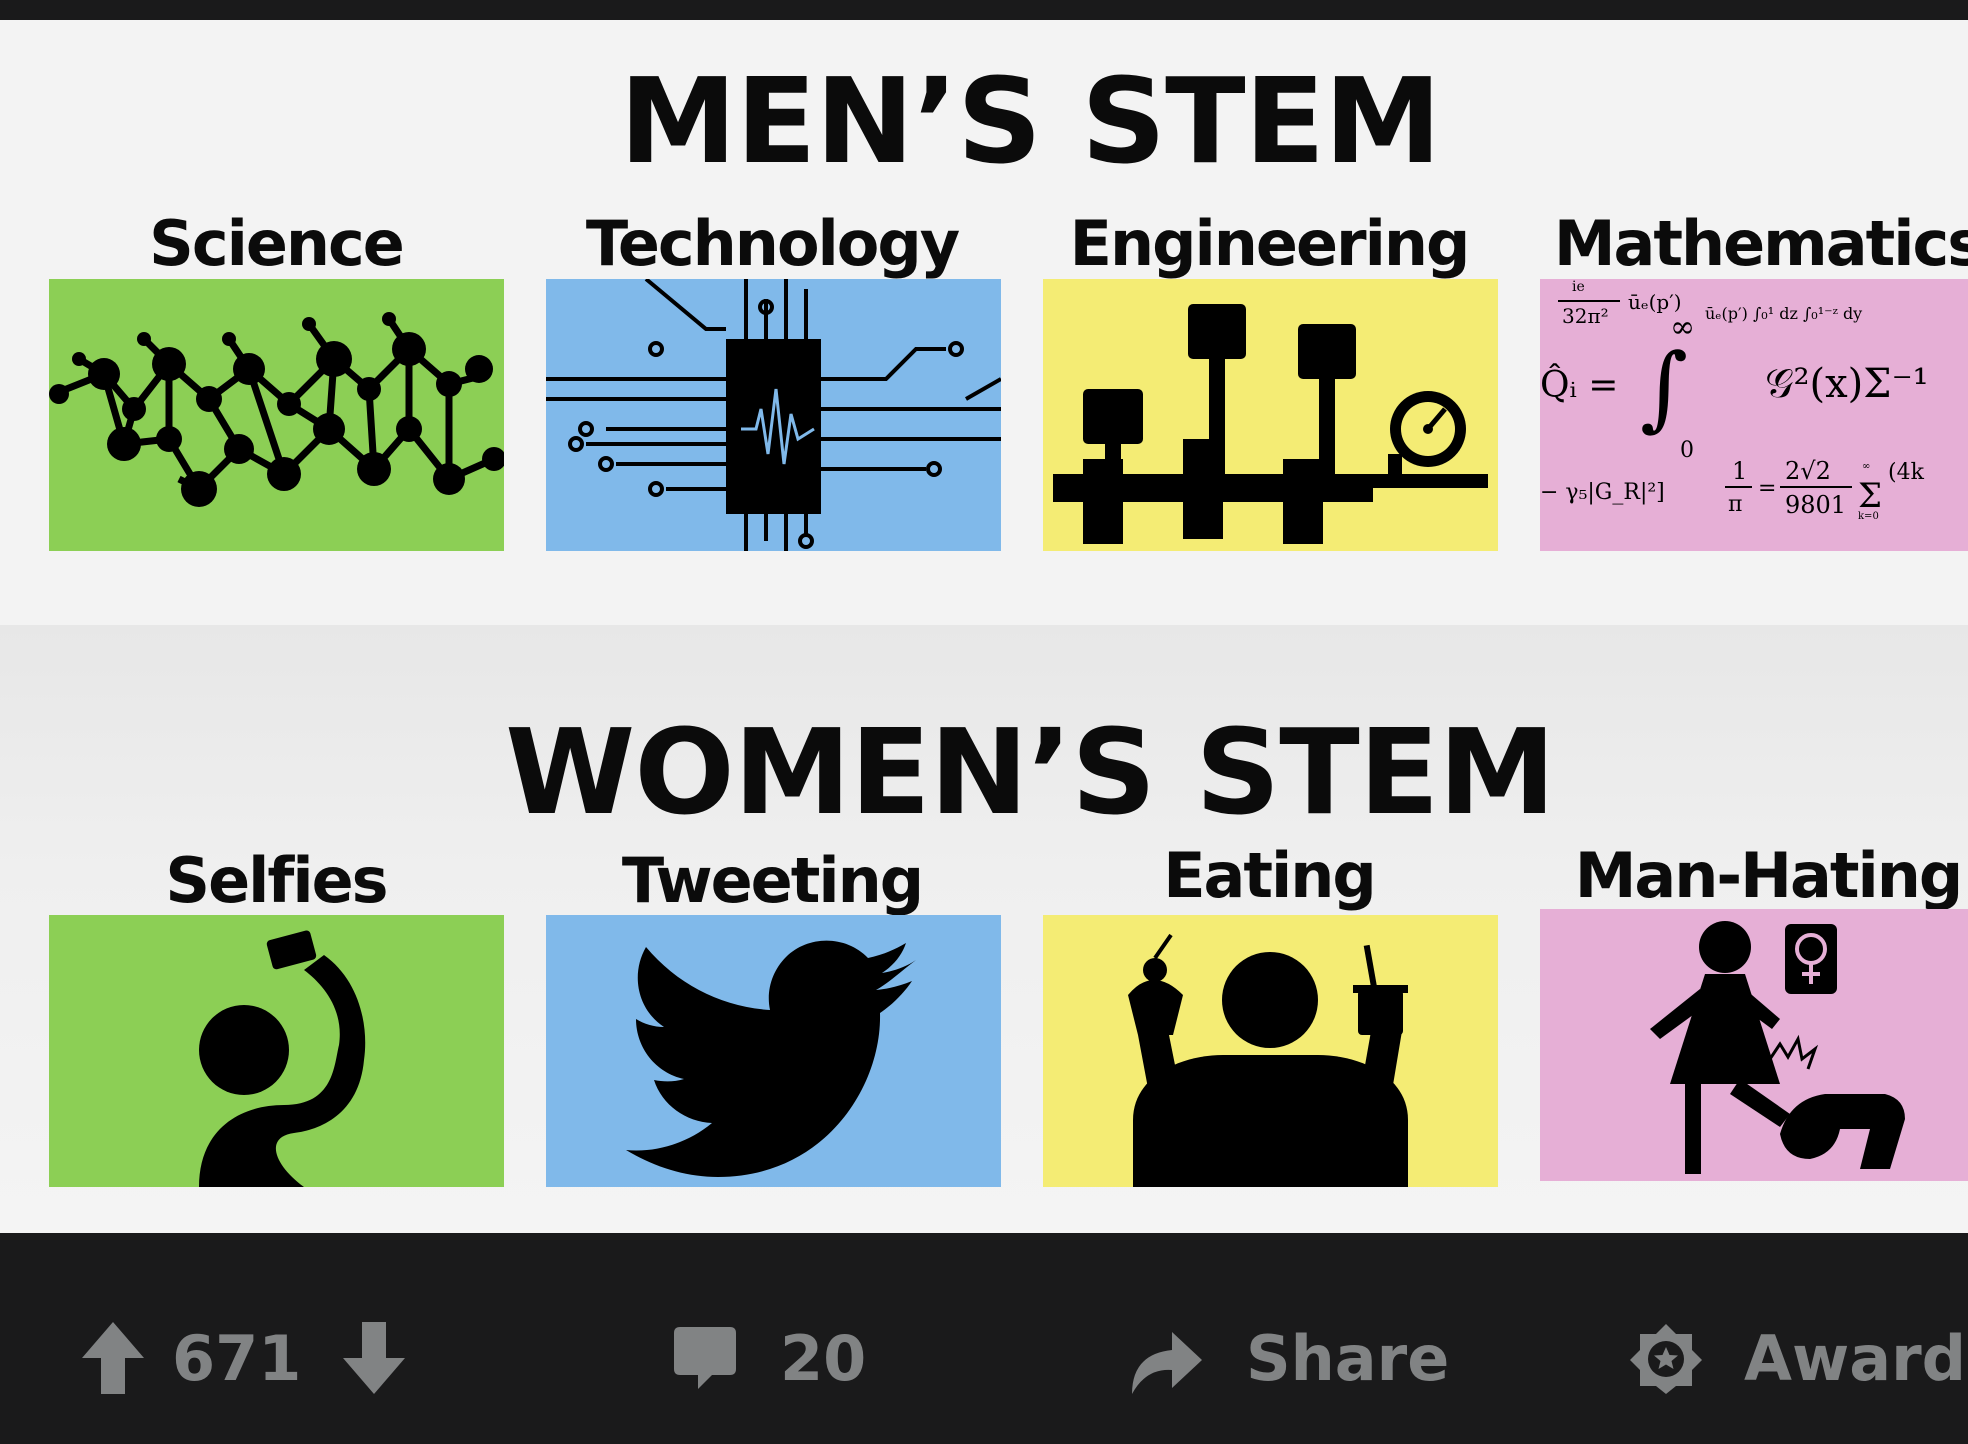  Describe the element at coordinates (1579, 384) in the screenshot. I see `math-snippet-d: Q̂ᵢ =` at that location.